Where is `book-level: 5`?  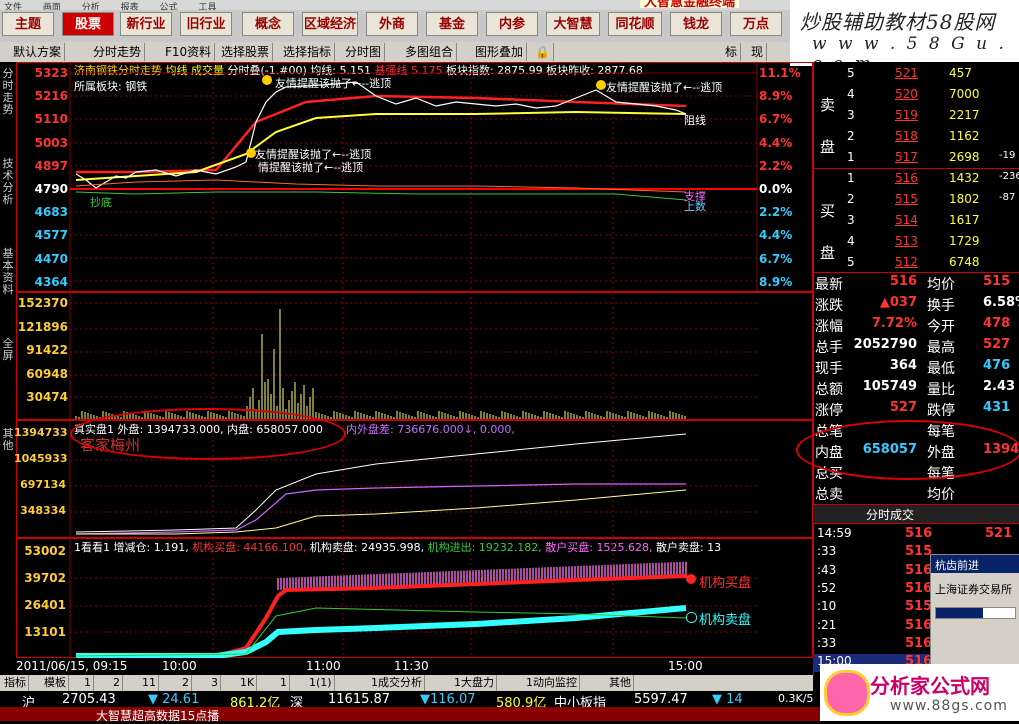
book-level: 5 is located at coordinates (851, 73).